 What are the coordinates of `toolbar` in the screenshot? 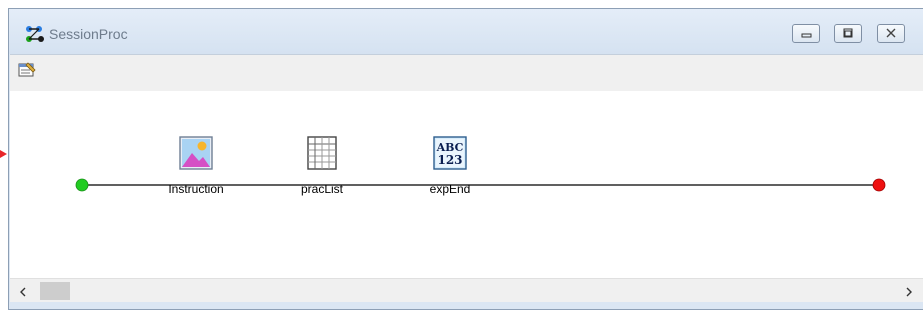 It's located at (466, 73).